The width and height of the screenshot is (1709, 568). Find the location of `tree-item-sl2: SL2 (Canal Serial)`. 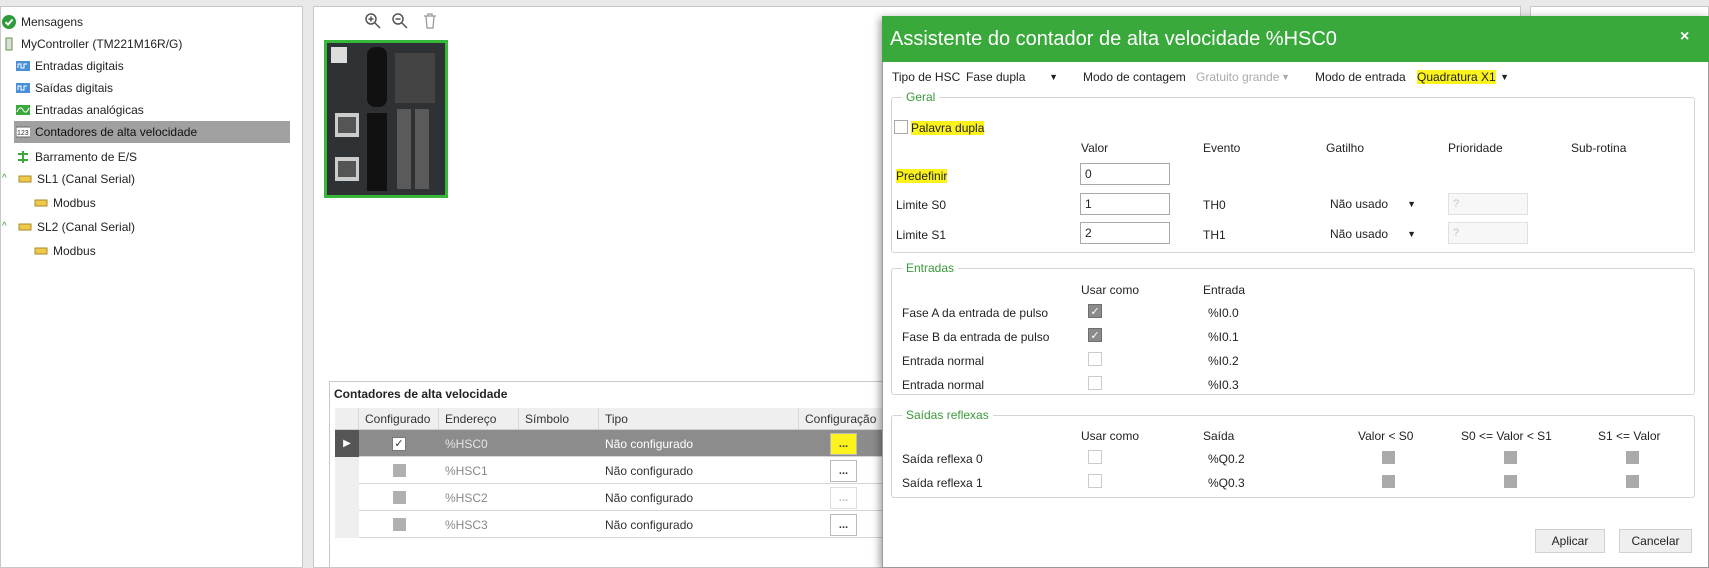

tree-item-sl2: SL2 (Canal Serial) is located at coordinates (76, 227).